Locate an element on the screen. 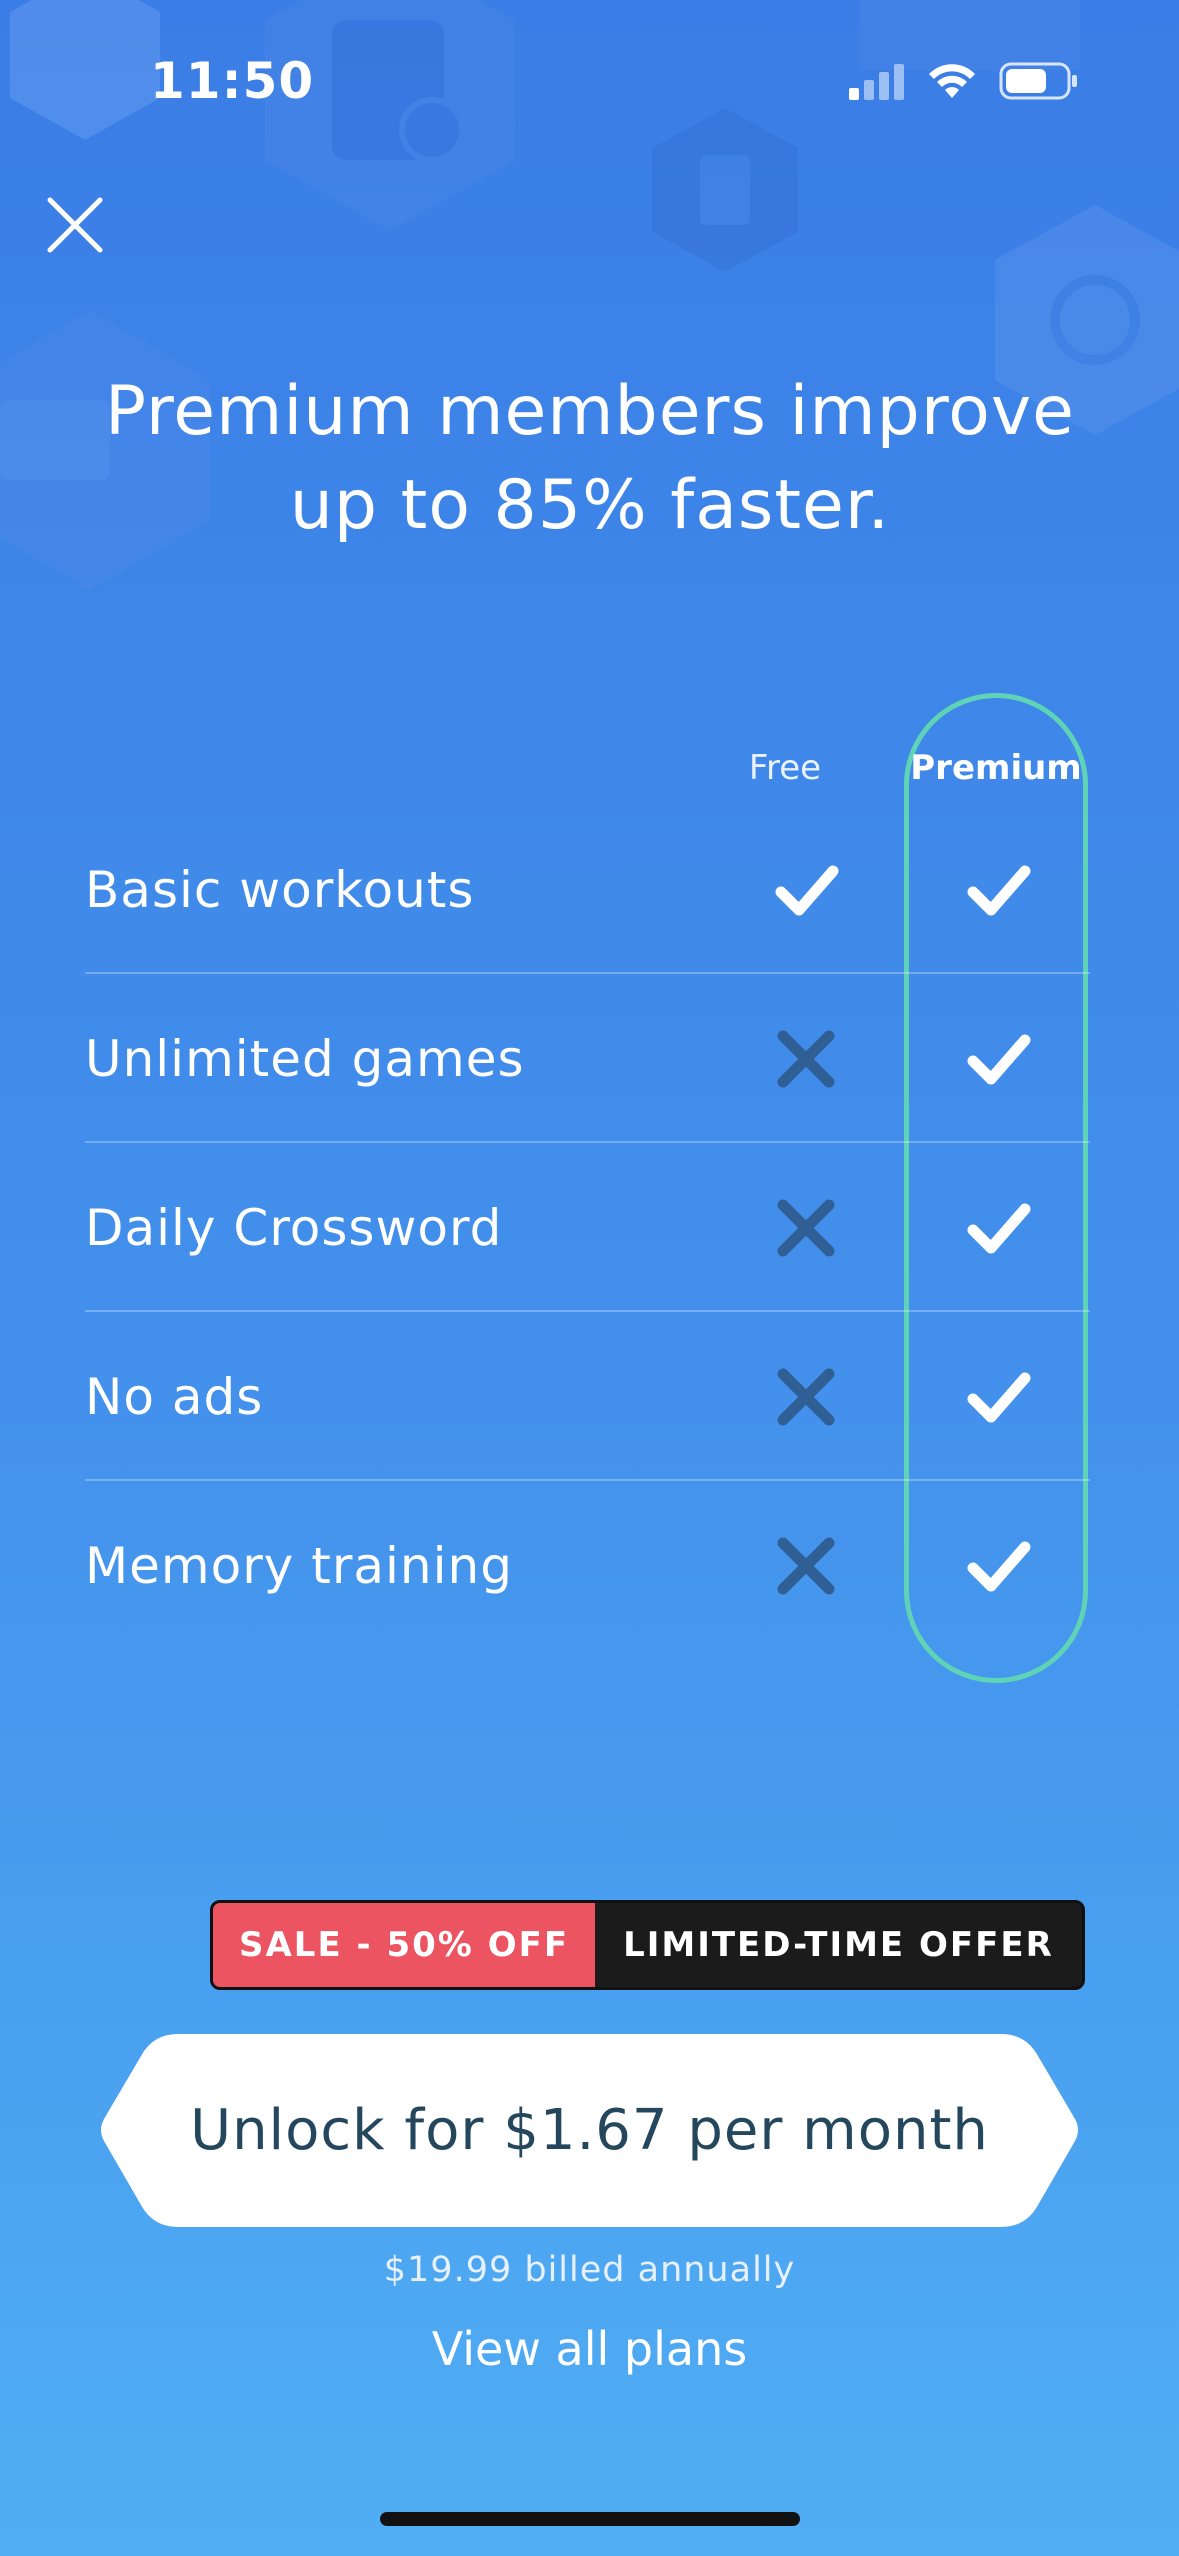 The width and height of the screenshot is (1179, 2556). offer-badge: SALE - 50% OFF LIMITED-TIME OFFER is located at coordinates (647, 1945).